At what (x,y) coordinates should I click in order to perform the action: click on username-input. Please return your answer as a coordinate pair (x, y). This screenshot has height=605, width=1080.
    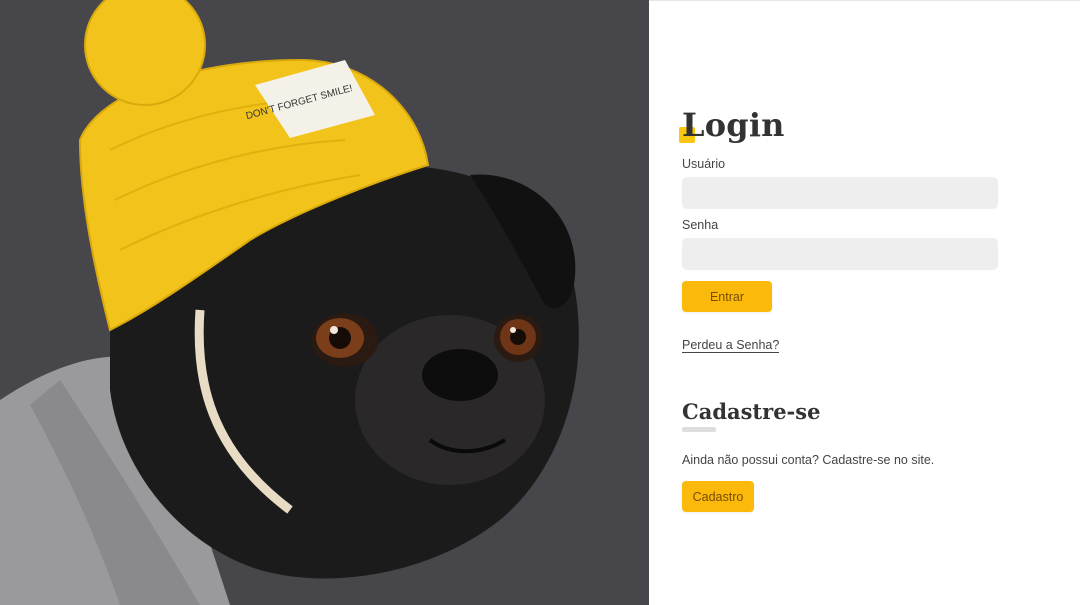
    Looking at the image, I should click on (840, 193).